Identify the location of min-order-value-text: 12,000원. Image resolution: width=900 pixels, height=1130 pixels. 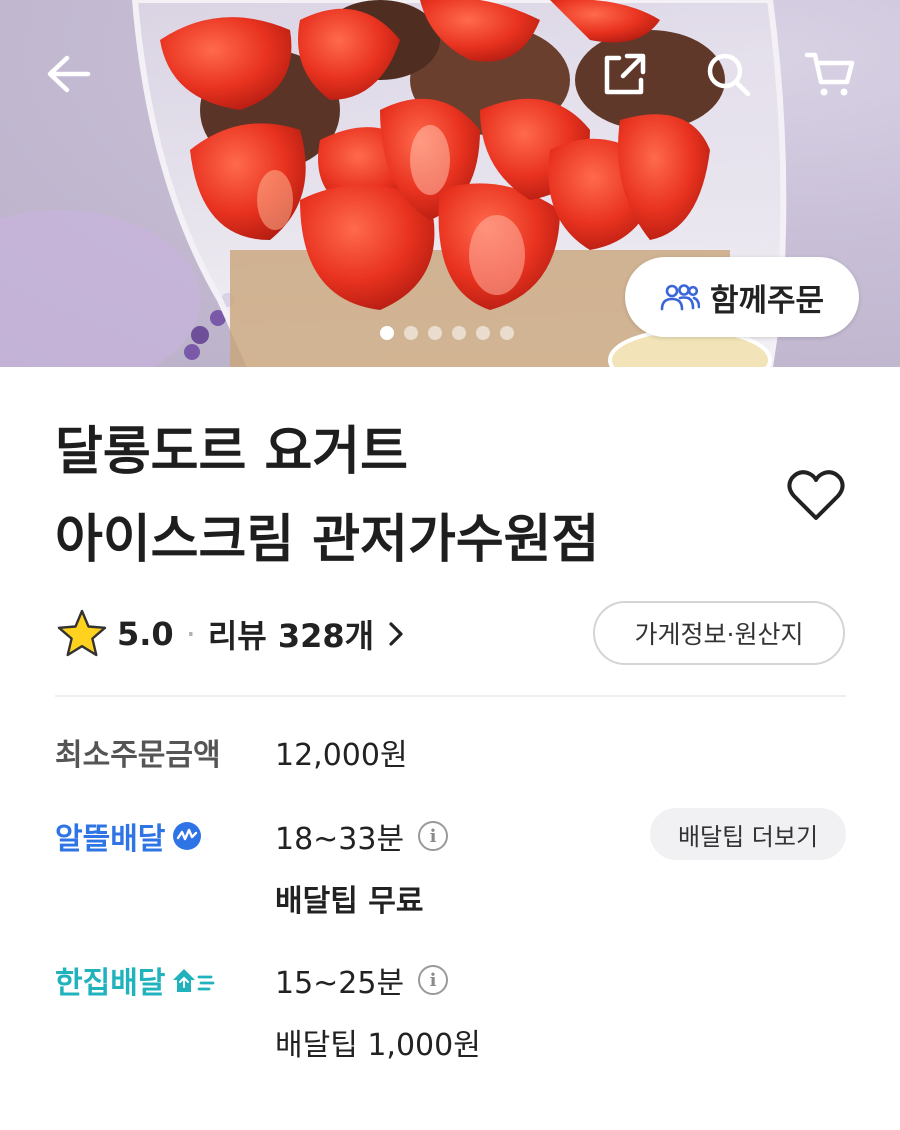
(341, 755).